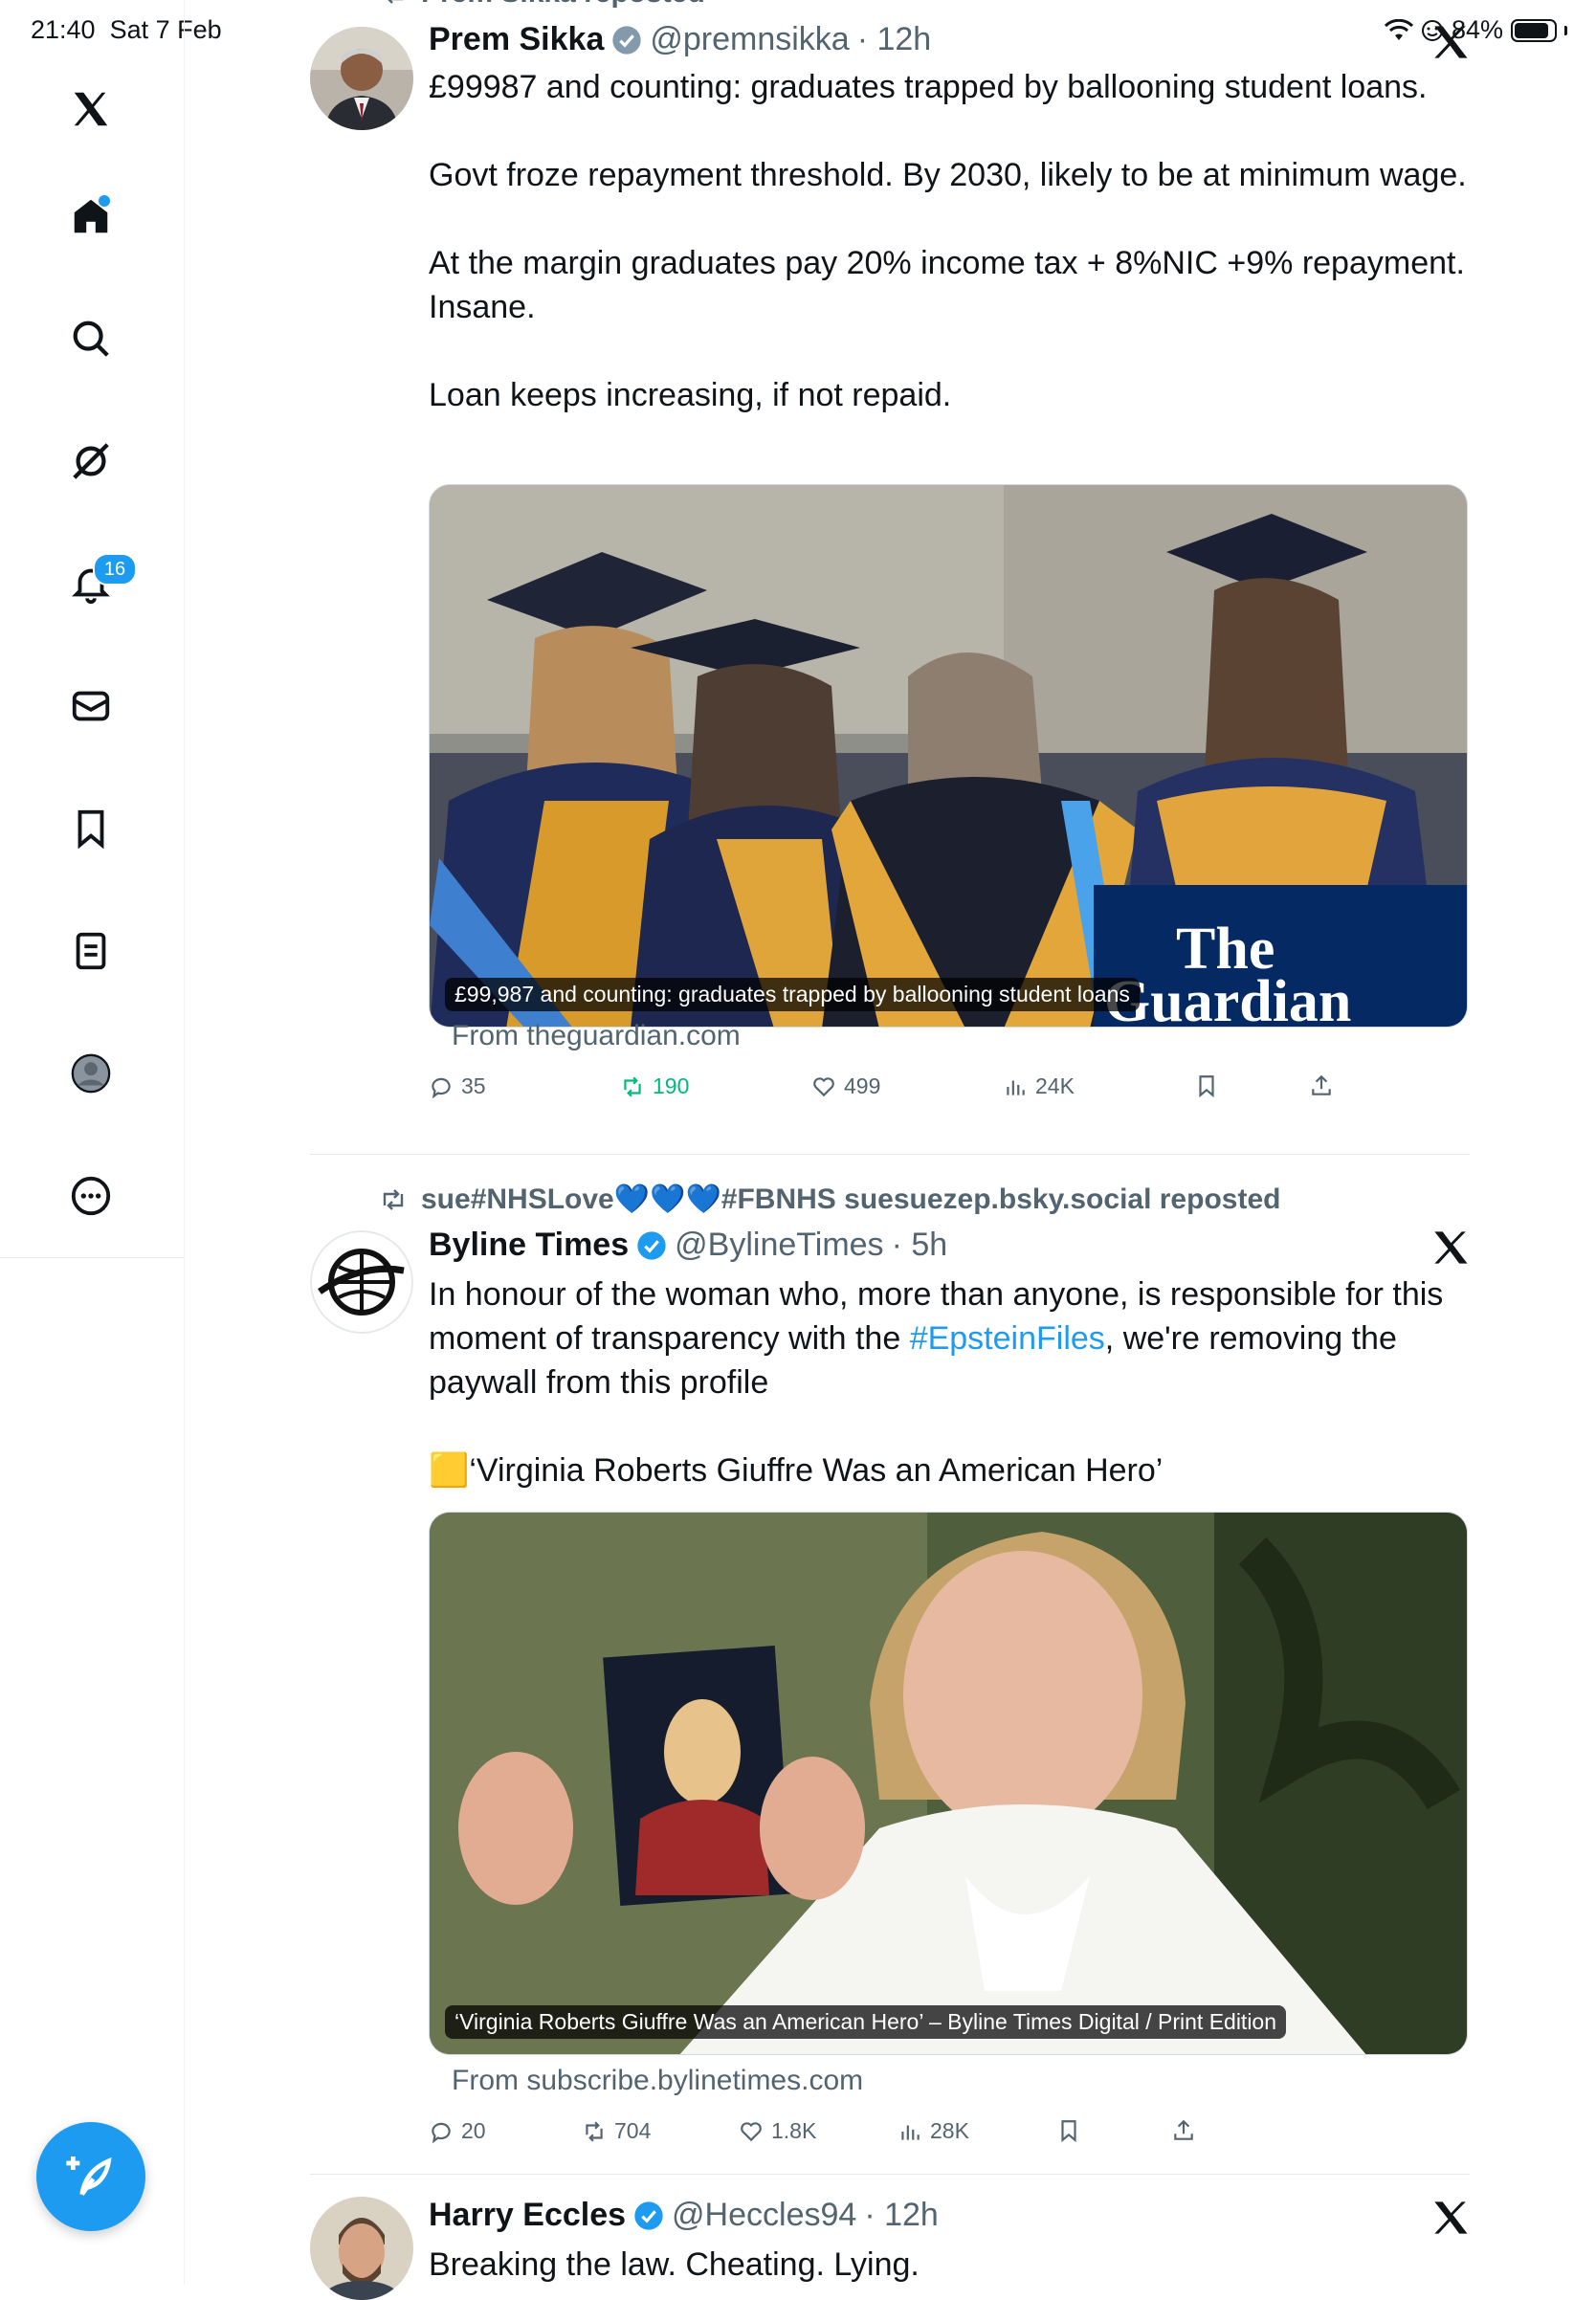 The image size is (1596, 2300). Describe the element at coordinates (1228, 999) in the screenshot. I see `svg-text: Guardian` at that location.